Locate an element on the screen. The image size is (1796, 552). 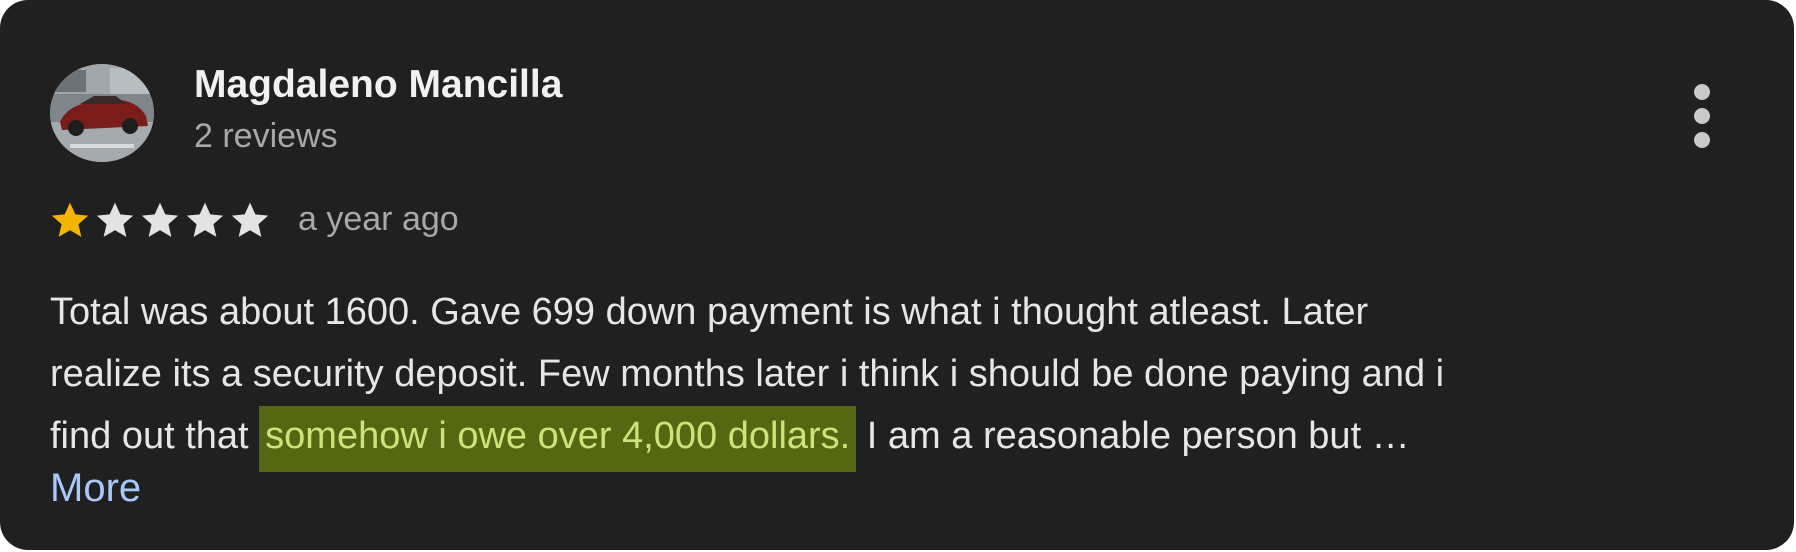
avatar-image is located at coordinates (102, 113).